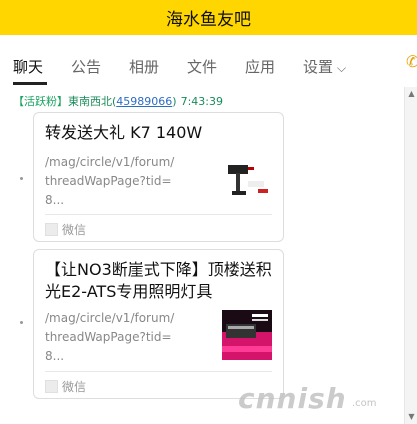  I want to click on light-promo-photo-icon, so click(247, 335).